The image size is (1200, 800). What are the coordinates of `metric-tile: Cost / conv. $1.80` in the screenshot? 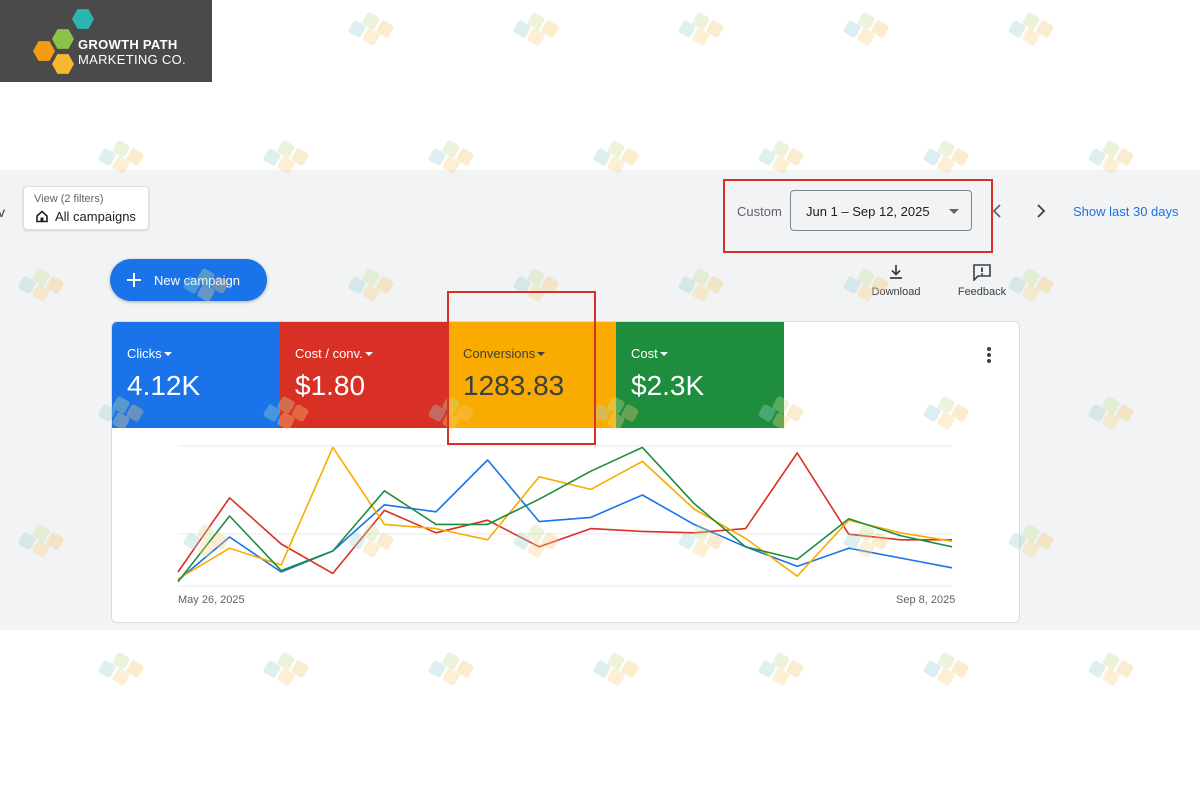 It's located at (364, 375).